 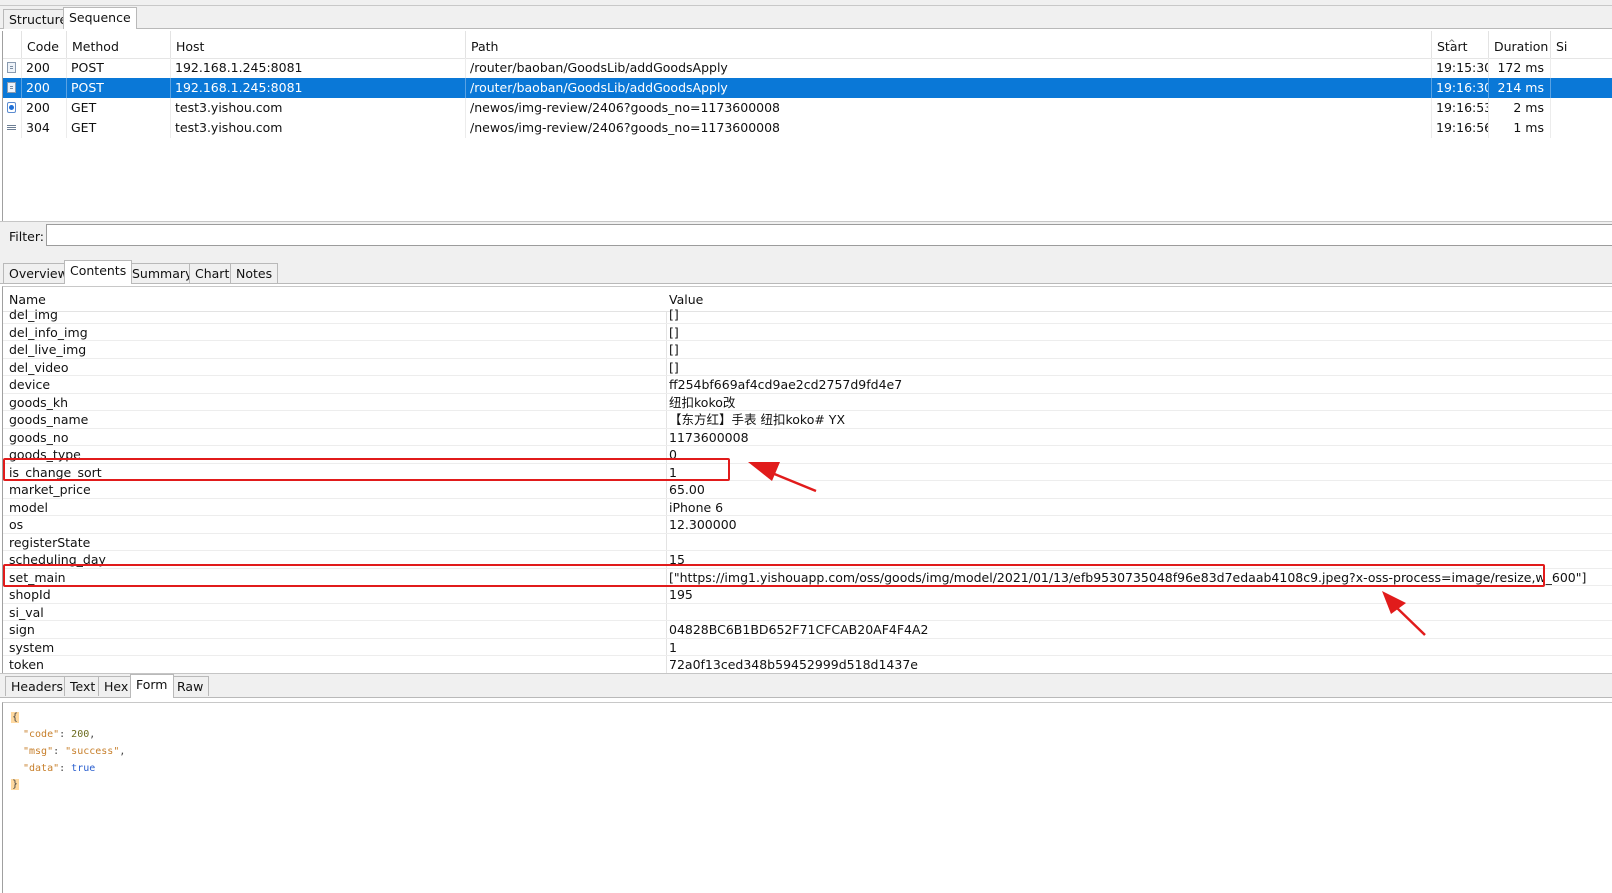 I want to click on tab-form: Form, so click(x=152, y=686).